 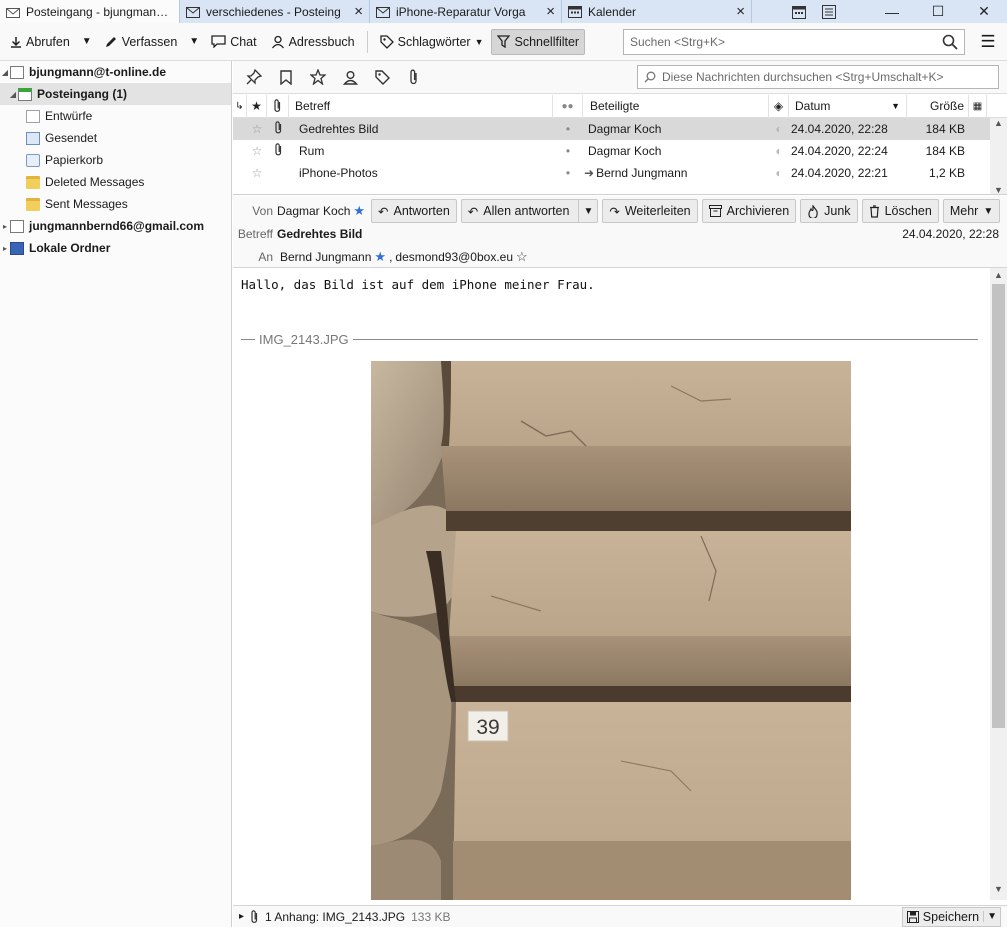 What do you see at coordinates (657, 11) in the screenshot?
I see `tab-kalender: Kalender ×` at bounding box center [657, 11].